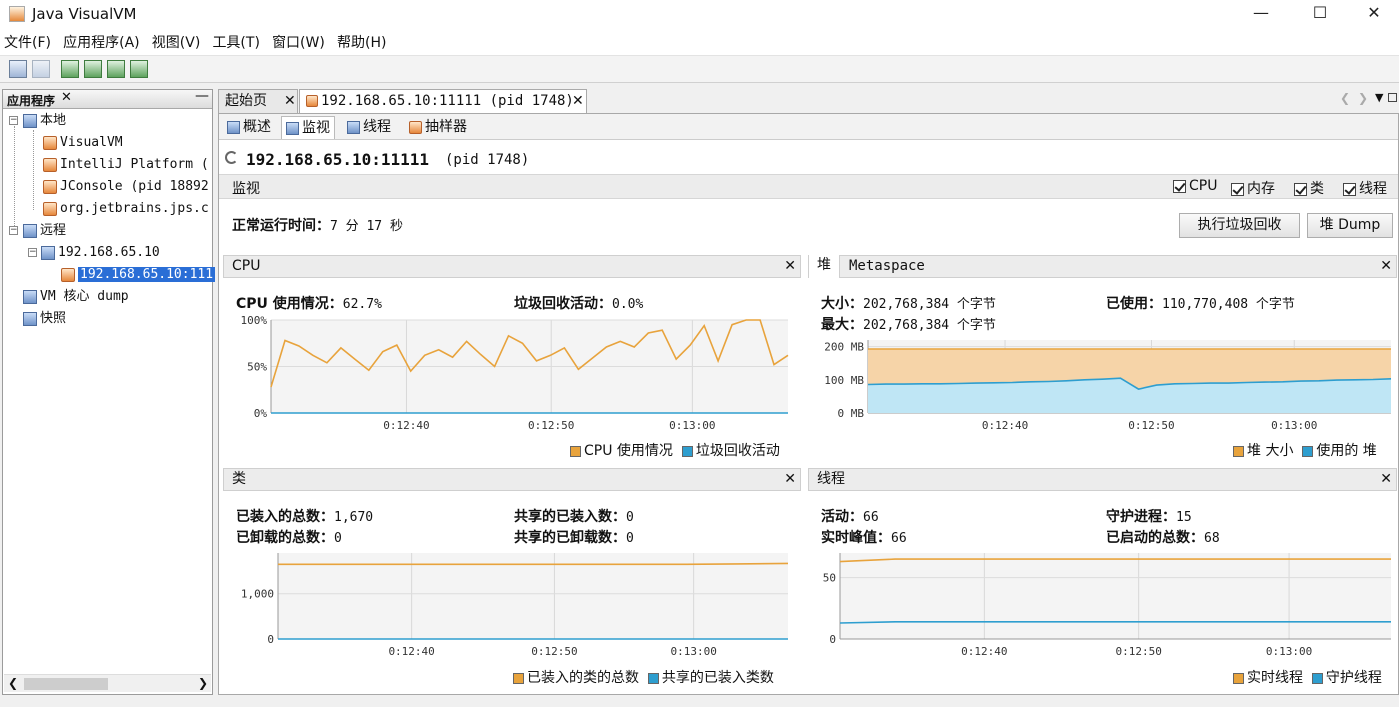 This screenshot has width=1399, height=707. What do you see at coordinates (18, 69) in the screenshot?
I see `load-snapshot-icon` at bounding box center [18, 69].